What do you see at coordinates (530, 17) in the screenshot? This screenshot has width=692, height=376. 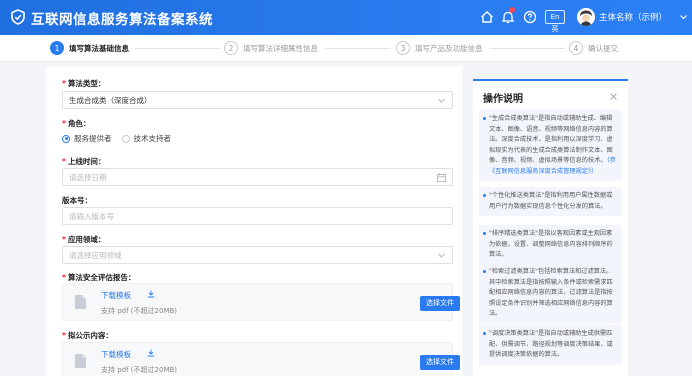 I see `help-circle-icon` at bounding box center [530, 17].